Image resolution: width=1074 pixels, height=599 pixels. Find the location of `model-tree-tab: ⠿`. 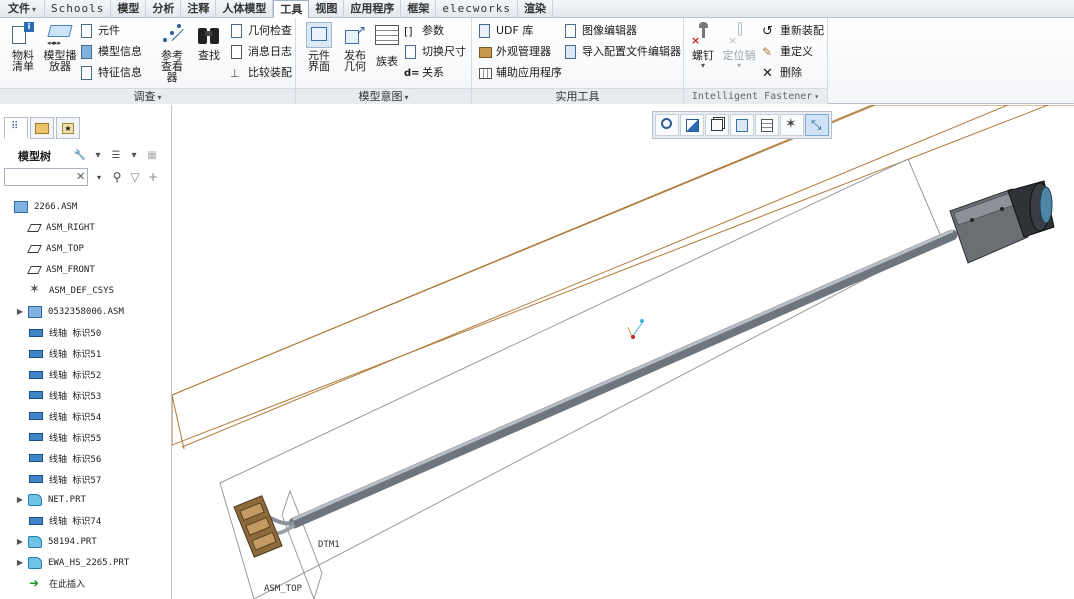

model-tree-tab: ⠿ is located at coordinates (16, 128).